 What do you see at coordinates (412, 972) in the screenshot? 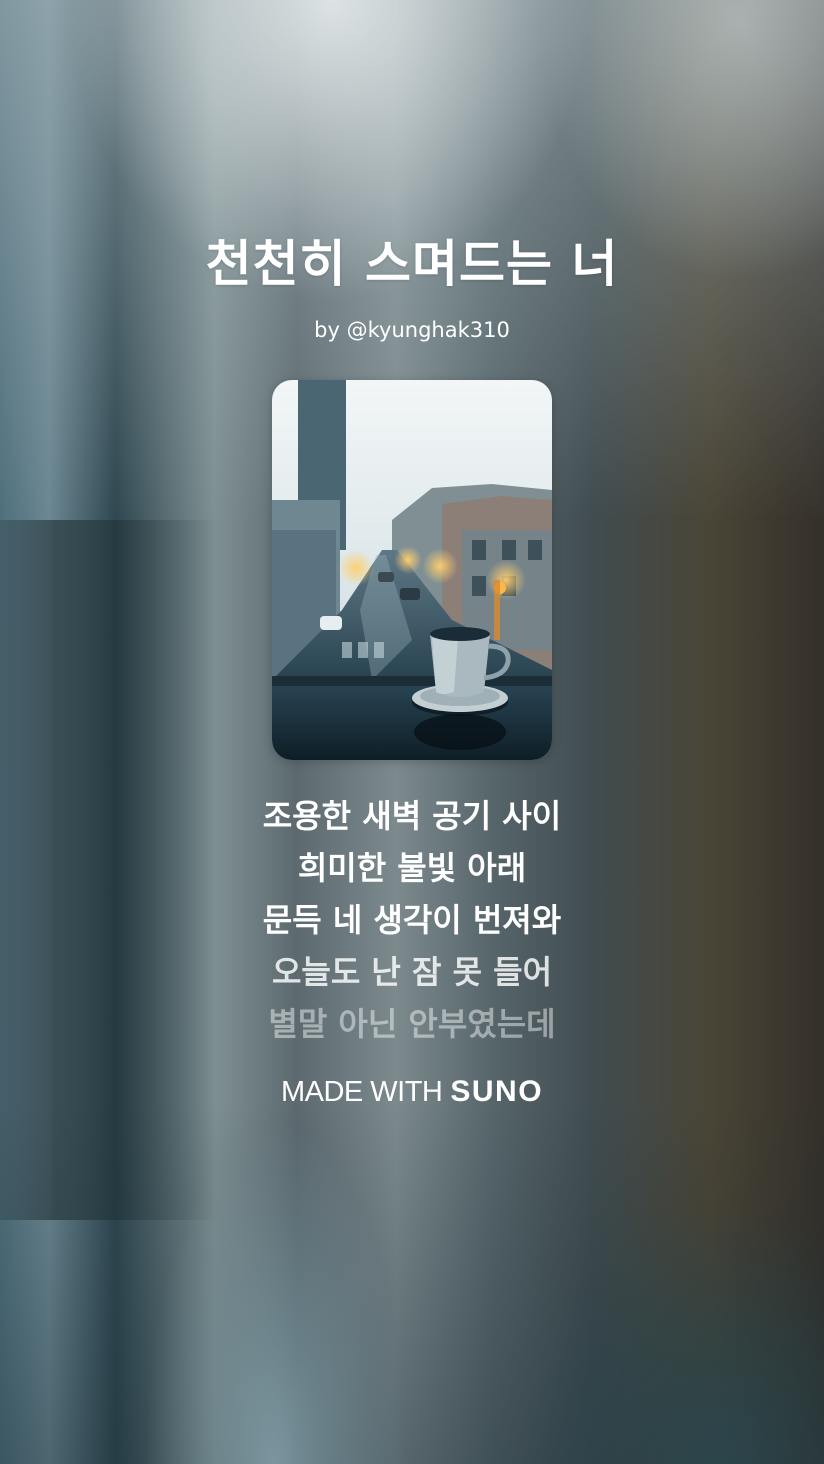
I see `lyric-line: 오늘도 난 잠 못 들어` at bounding box center [412, 972].